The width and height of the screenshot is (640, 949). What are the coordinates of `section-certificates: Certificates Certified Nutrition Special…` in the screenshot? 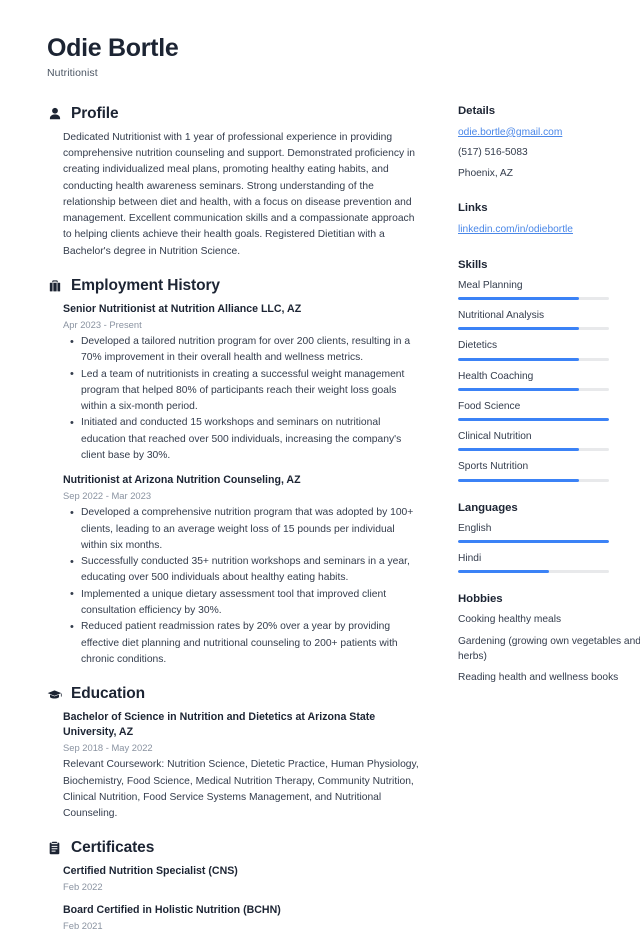 It's located at (233, 885).